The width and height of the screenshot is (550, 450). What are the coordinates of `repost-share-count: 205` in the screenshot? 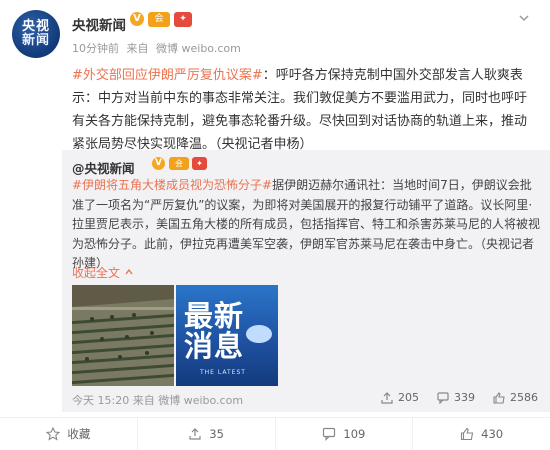 It's located at (408, 397).